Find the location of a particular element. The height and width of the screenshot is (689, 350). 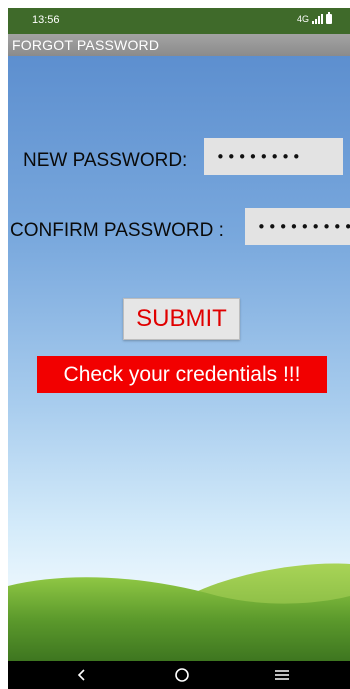

battery-icon is located at coordinates (329, 18).